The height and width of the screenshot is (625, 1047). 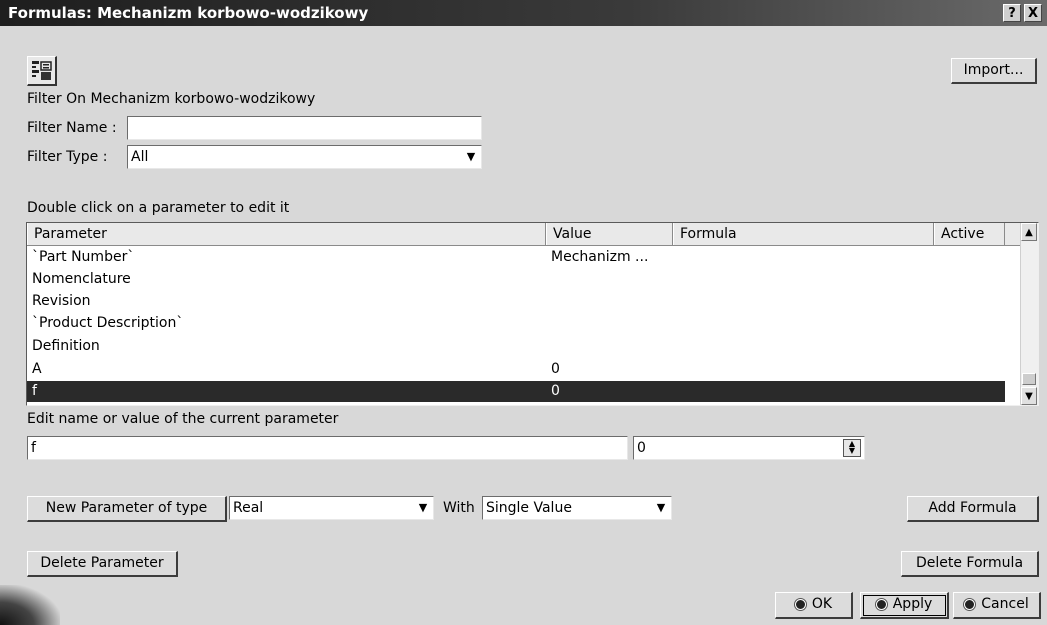 I want to click on close-button: X, so click(x=1033, y=13).